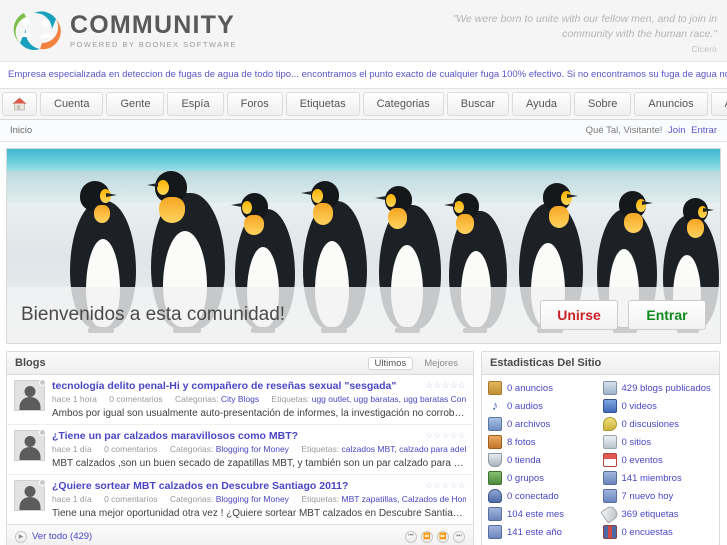  What do you see at coordinates (658, 406) in the screenshot?
I see `stat-videos: 0 videos` at bounding box center [658, 406].